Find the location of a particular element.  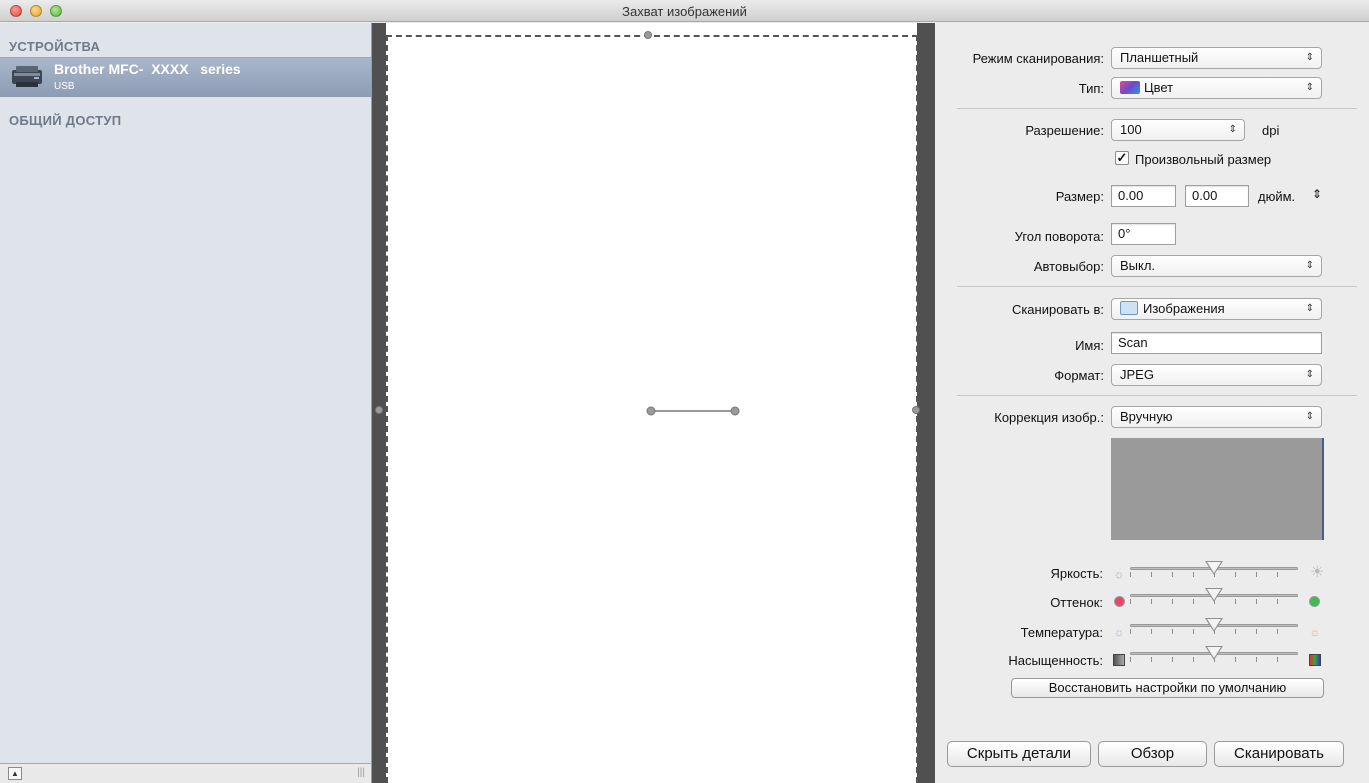

brightness-low-icon: ☼ is located at coordinates (1119, 574).